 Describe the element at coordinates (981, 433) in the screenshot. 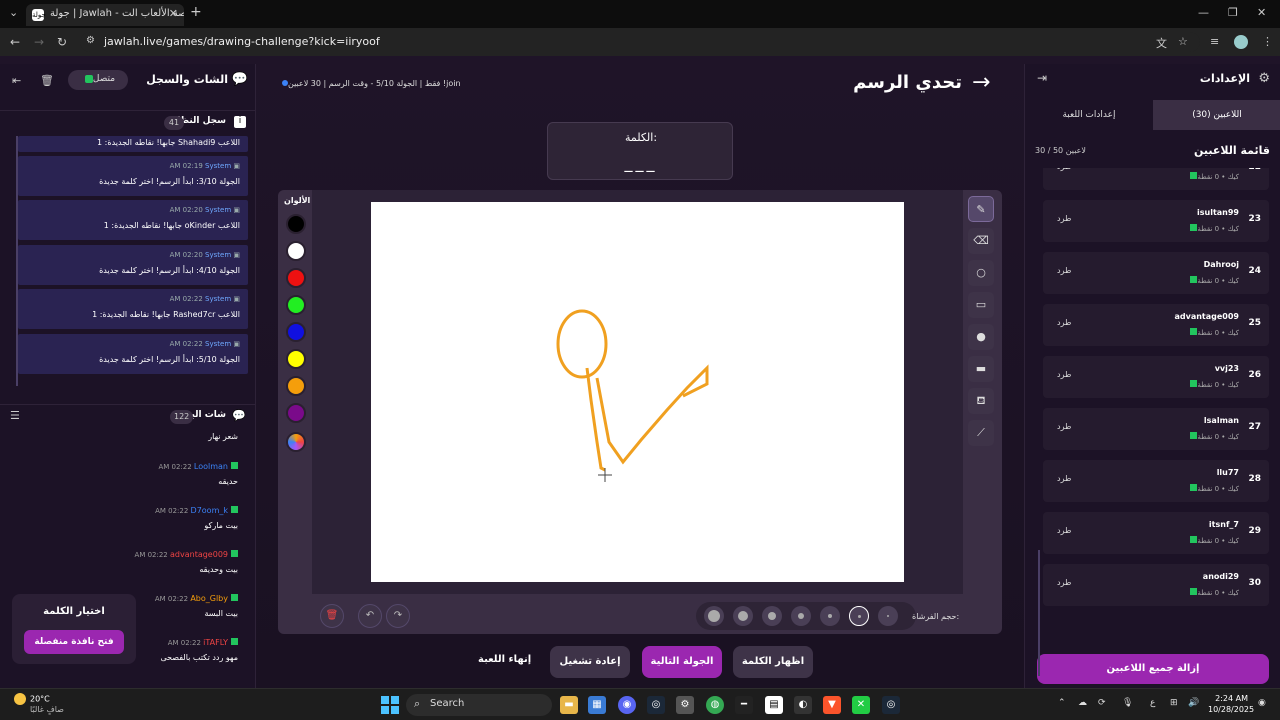

I see `line-tool-icon: ⟋` at that location.